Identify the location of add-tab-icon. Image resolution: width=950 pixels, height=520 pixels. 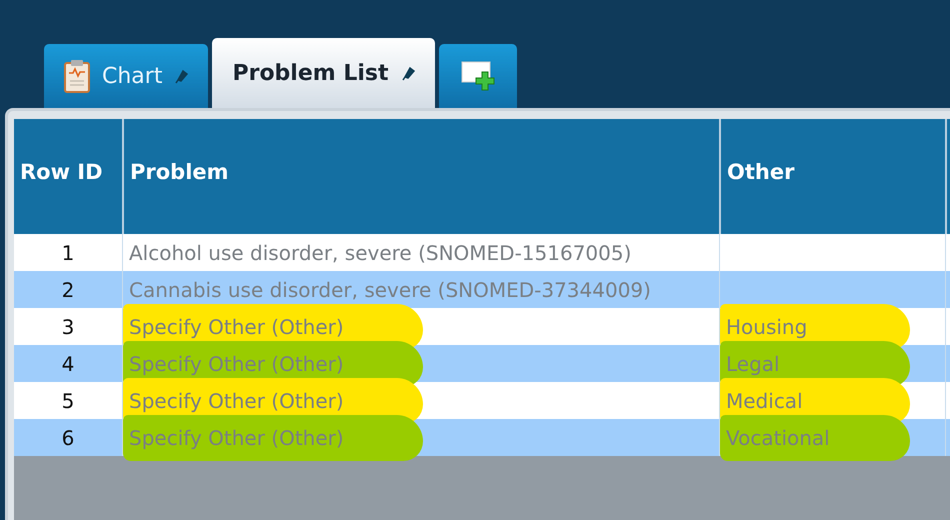
(477, 76).